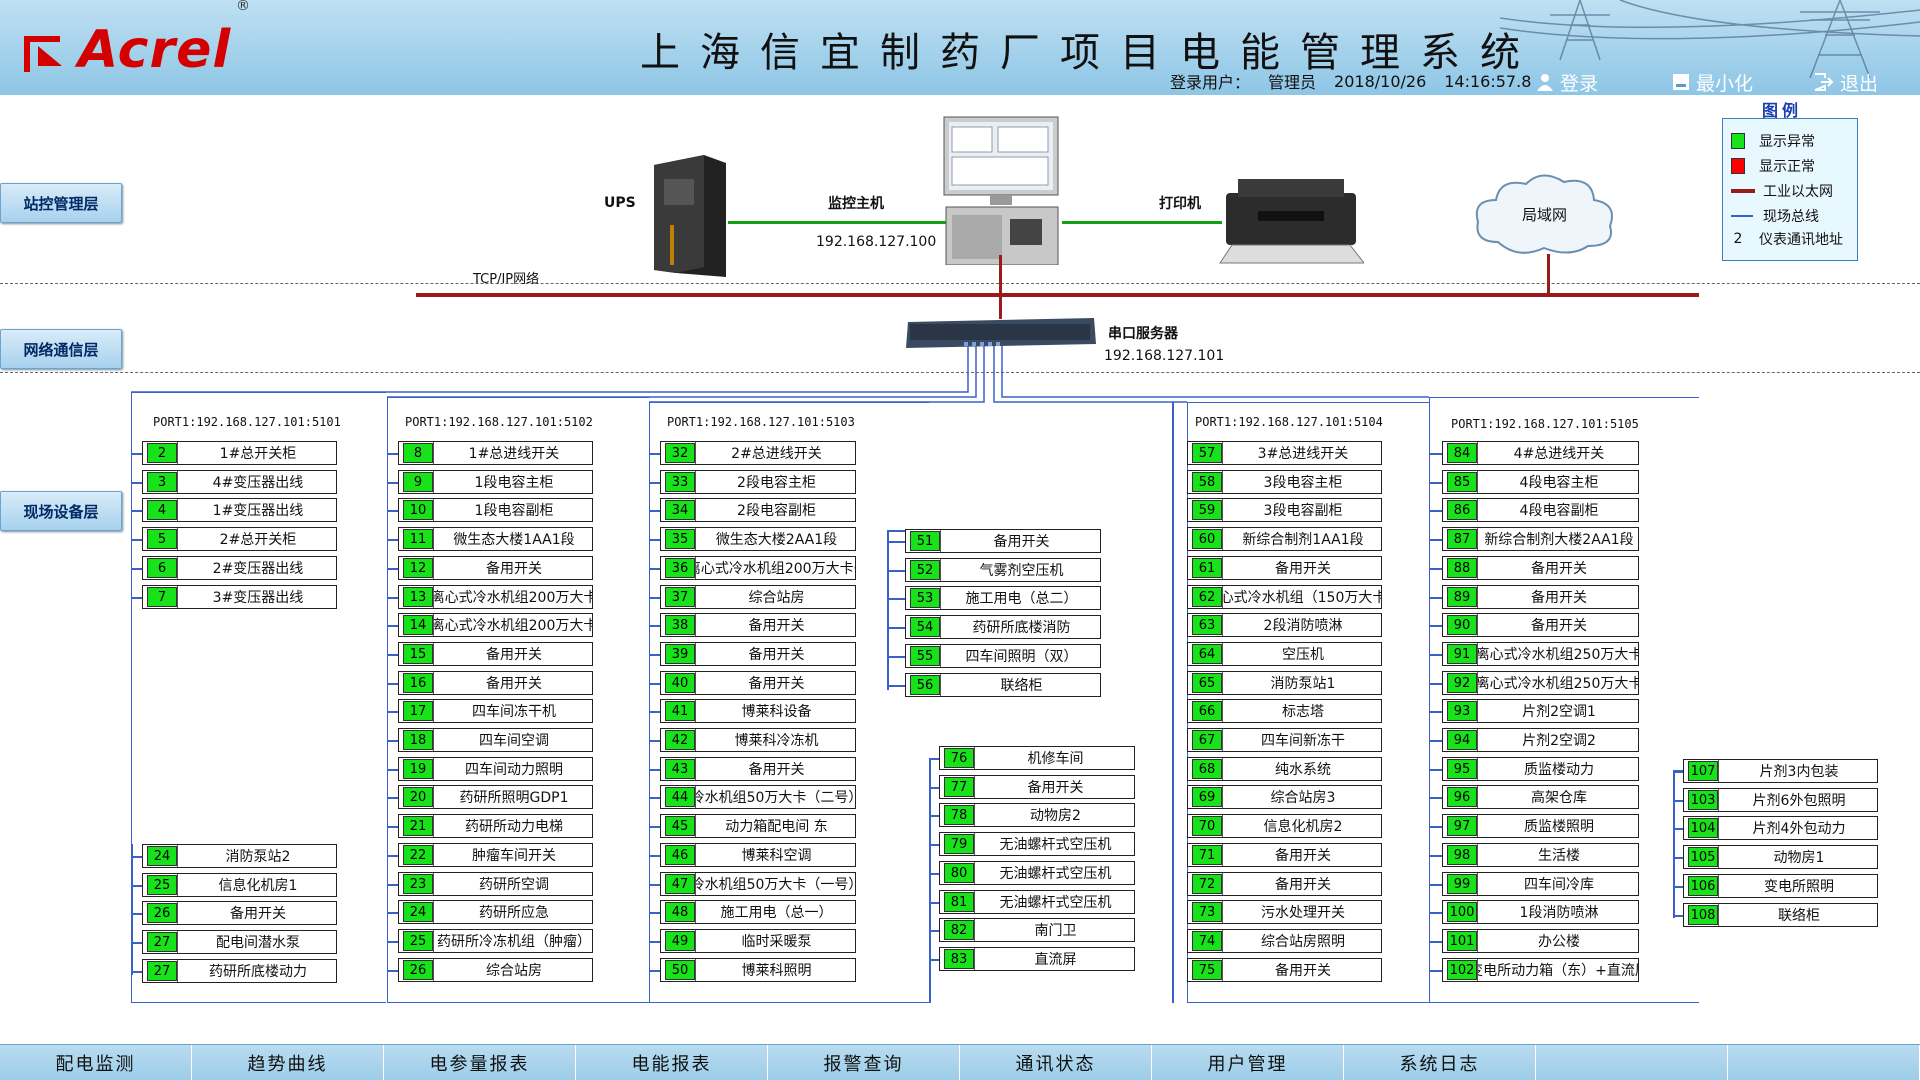 Image resolution: width=1920 pixels, height=1080 pixels. I want to click on device-106: 106 变电所照明, so click(1780, 886).